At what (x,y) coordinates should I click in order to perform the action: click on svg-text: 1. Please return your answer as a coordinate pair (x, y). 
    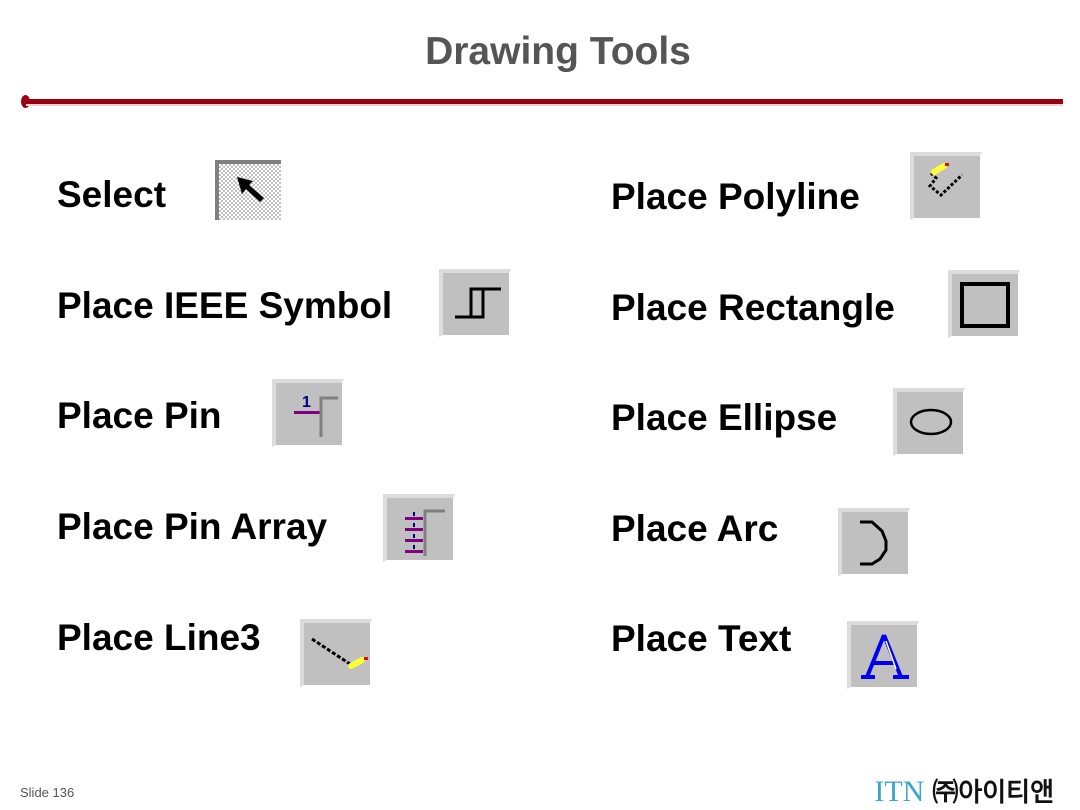
    Looking at the image, I should click on (306, 402).